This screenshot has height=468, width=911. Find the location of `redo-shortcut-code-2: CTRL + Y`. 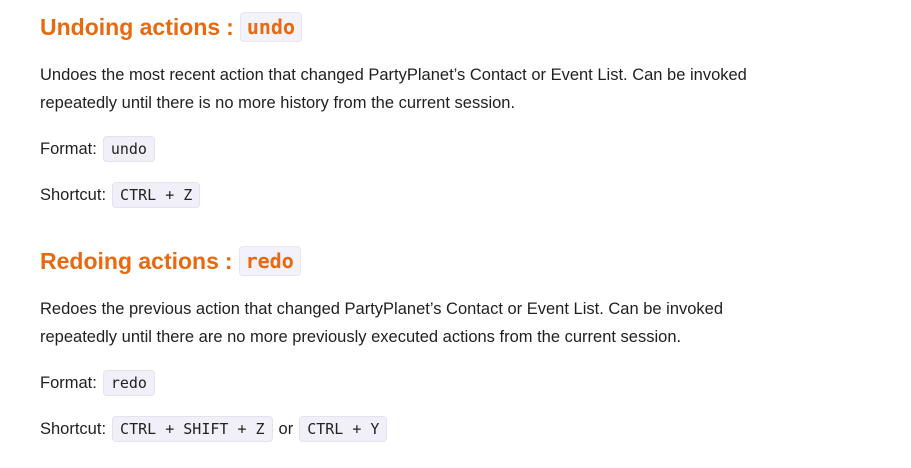

redo-shortcut-code-2: CTRL + Y is located at coordinates (343, 429).